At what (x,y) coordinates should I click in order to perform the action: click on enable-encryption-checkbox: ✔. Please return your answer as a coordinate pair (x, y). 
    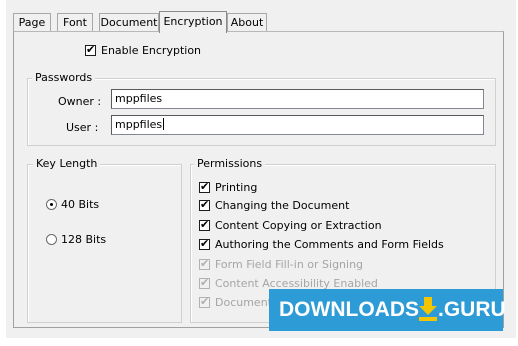
    Looking at the image, I should click on (90, 49).